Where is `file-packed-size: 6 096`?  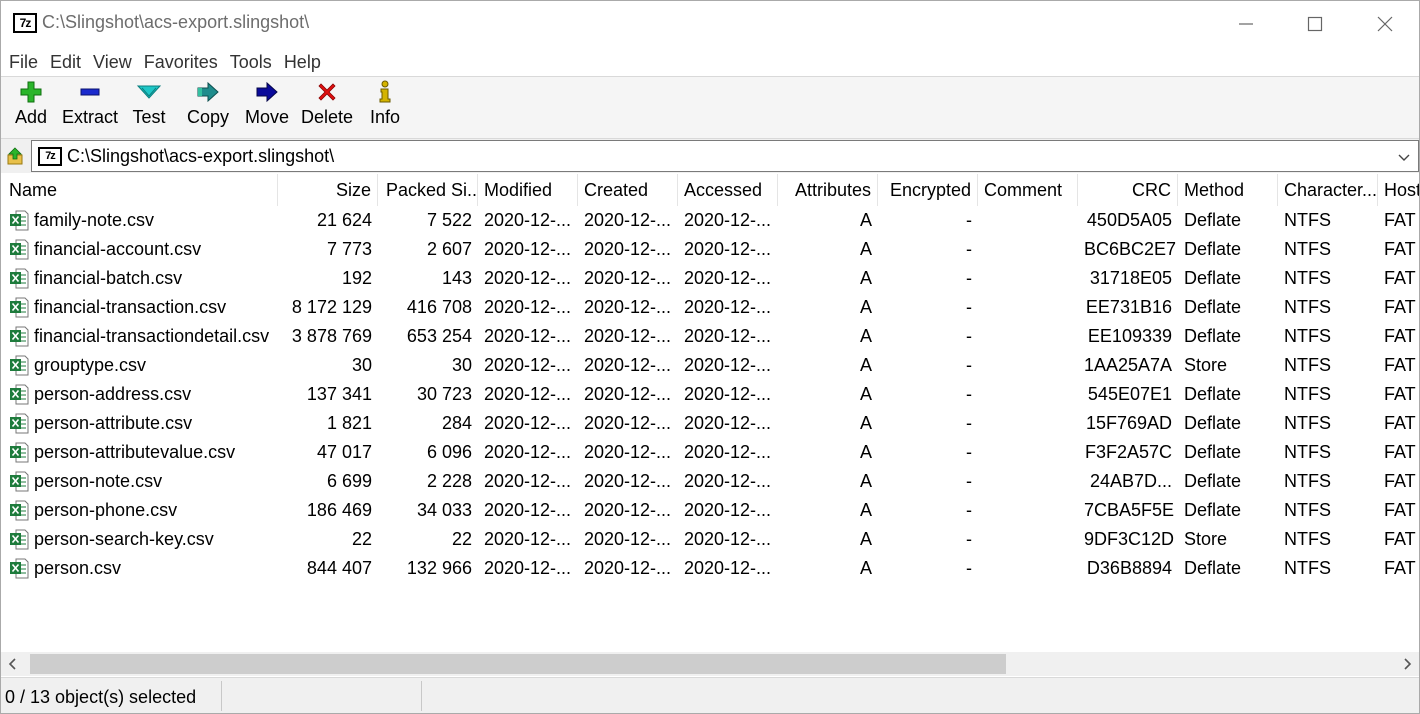 file-packed-size: 6 096 is located at coordinates (449, 452).